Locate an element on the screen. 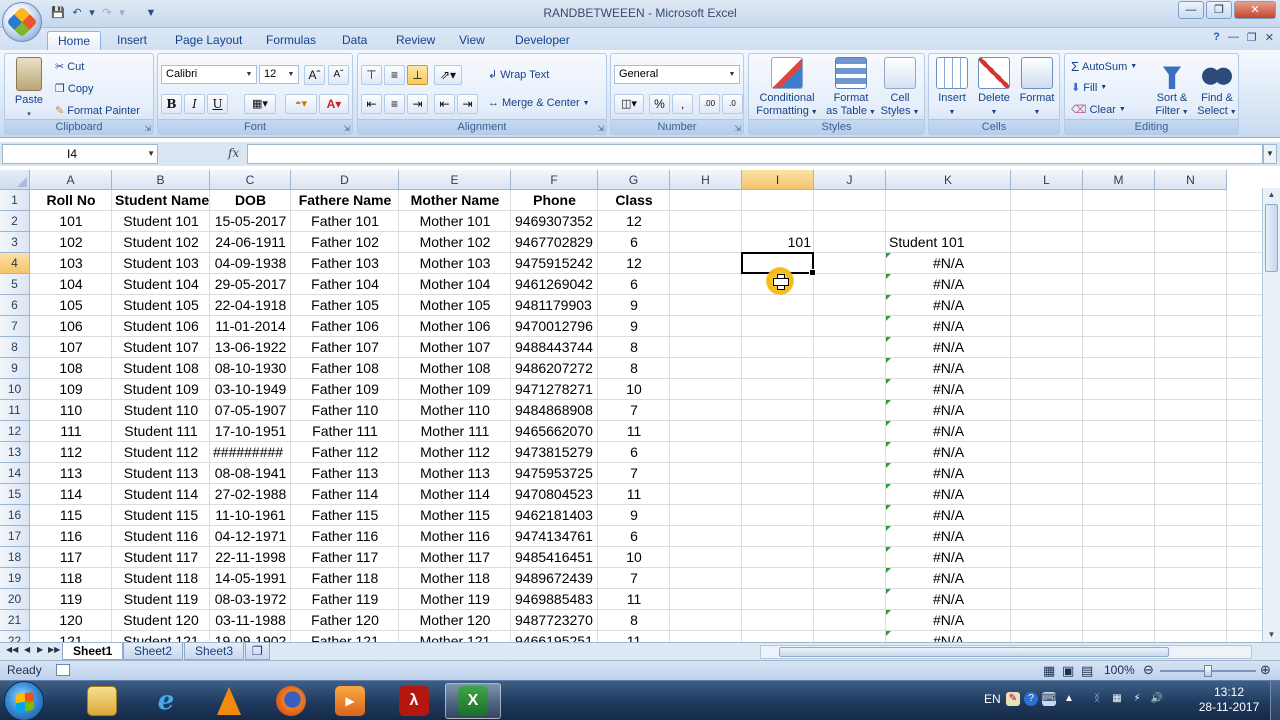 The image size is (1280, 720). table-cell: Mother 106 is located at coordinates (455, 326).